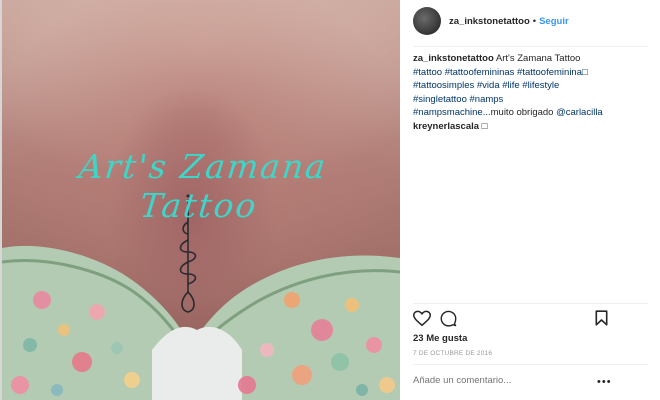  What do you see at coordinates (446, 126) in the screenshot?
I see `comment-username: kreynerlascala` at bounding box center [446, 126].